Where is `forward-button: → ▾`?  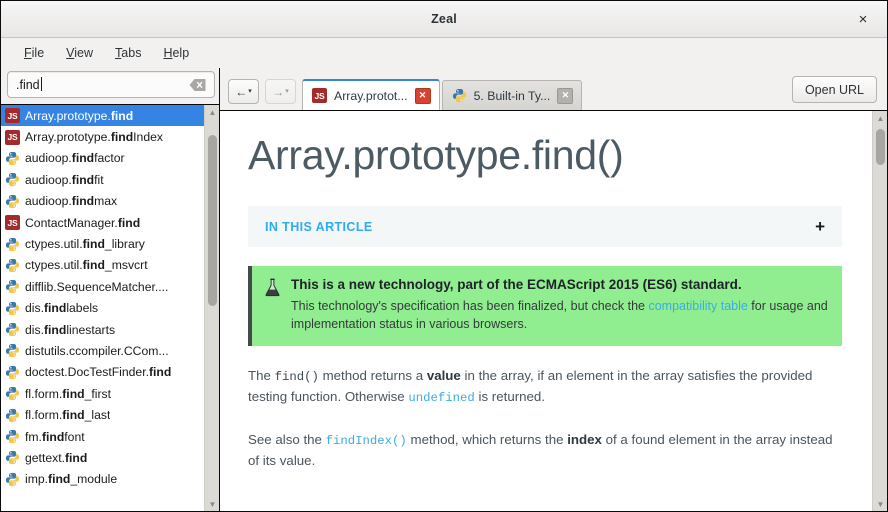 forward-button: → ▾ is located at coordinates (280, 91).